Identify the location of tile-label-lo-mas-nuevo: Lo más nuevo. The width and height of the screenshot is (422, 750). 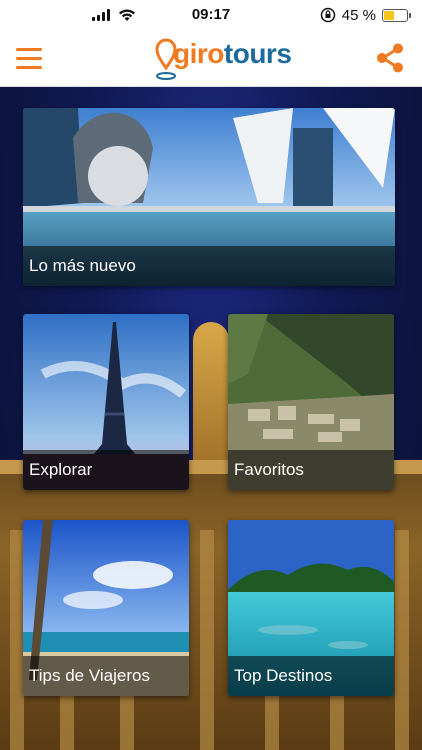
(209, 266).